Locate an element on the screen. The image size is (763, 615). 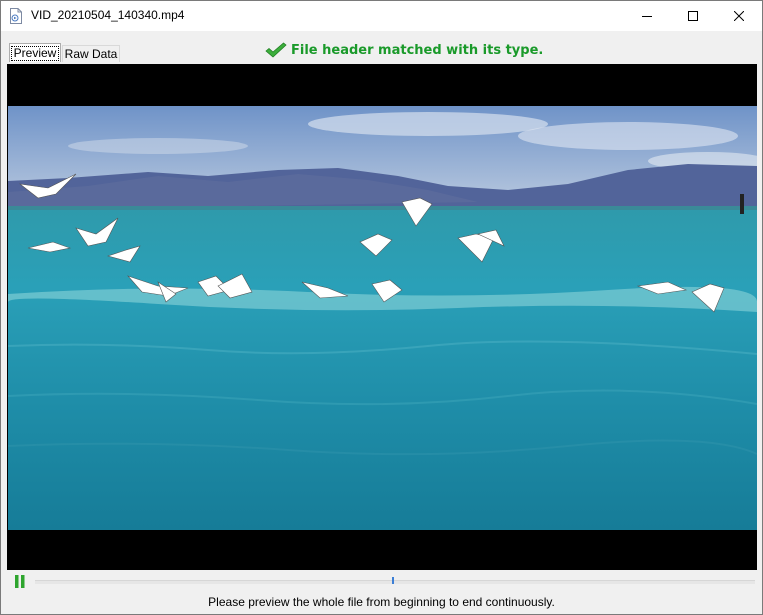
playback-progress-track is located at coordinates (395, 582).